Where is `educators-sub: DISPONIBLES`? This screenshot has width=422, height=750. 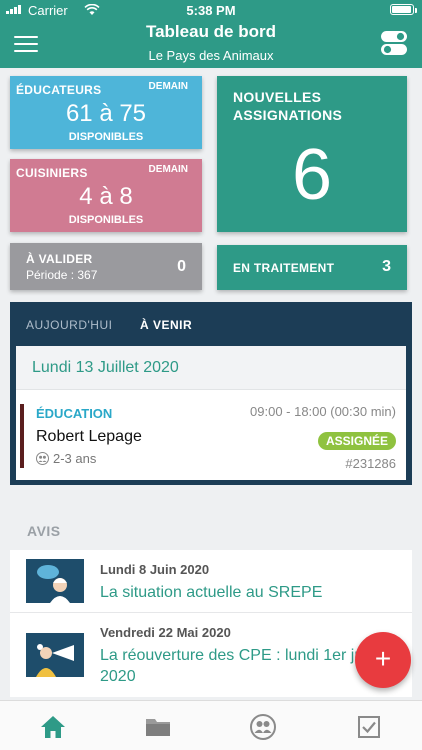
educators-sub: DISPONIBLES is located at coordinates (106, 137).